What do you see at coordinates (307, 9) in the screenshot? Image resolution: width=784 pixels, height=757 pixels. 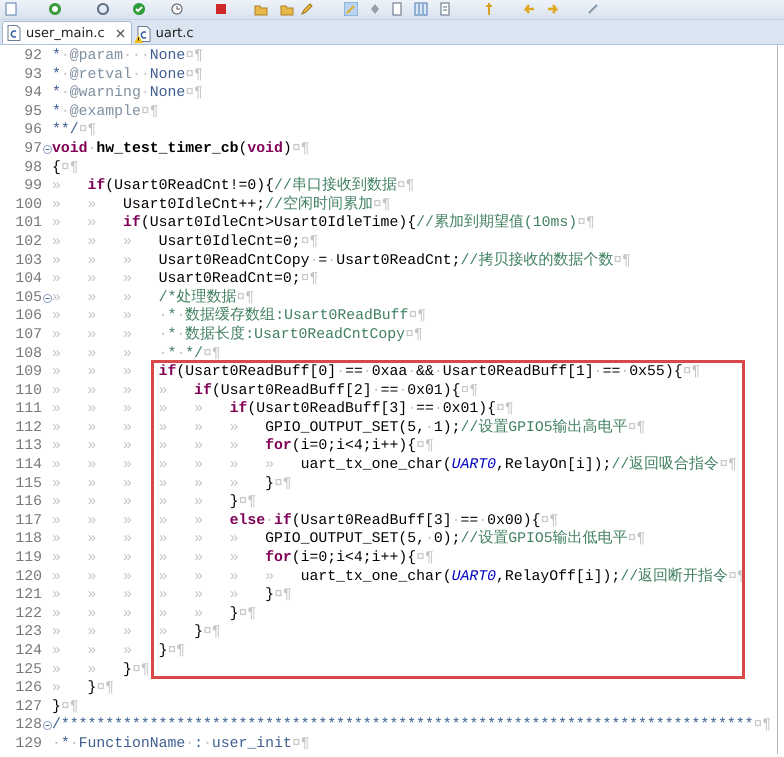 I see `pencil-icon` at bounding box center [307, 9].